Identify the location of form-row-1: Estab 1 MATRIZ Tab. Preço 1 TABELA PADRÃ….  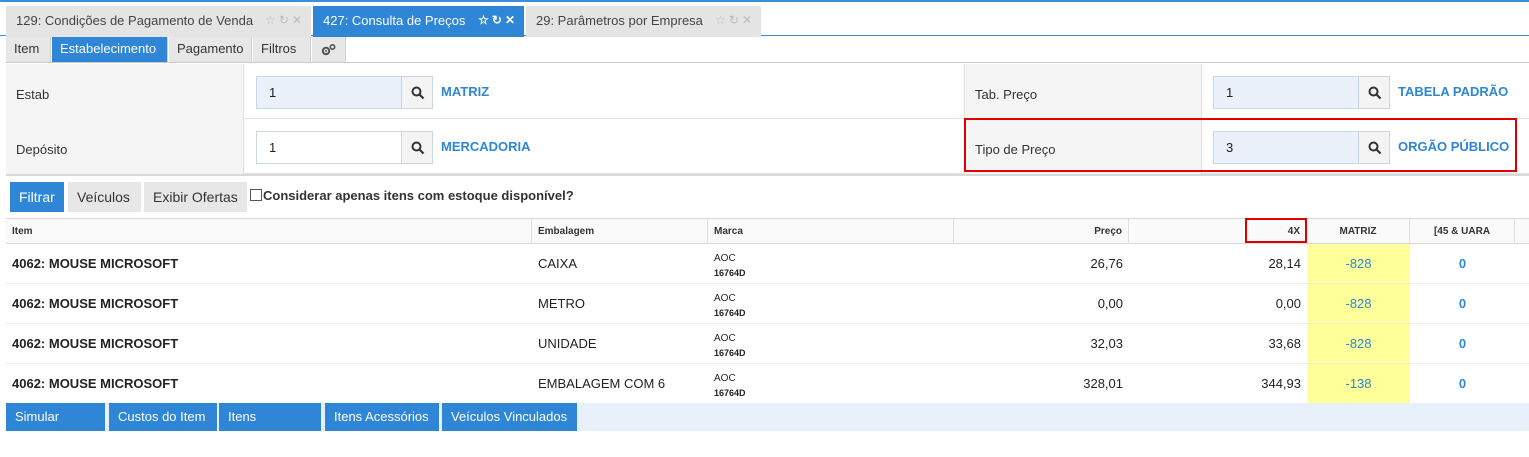
(767, 91).